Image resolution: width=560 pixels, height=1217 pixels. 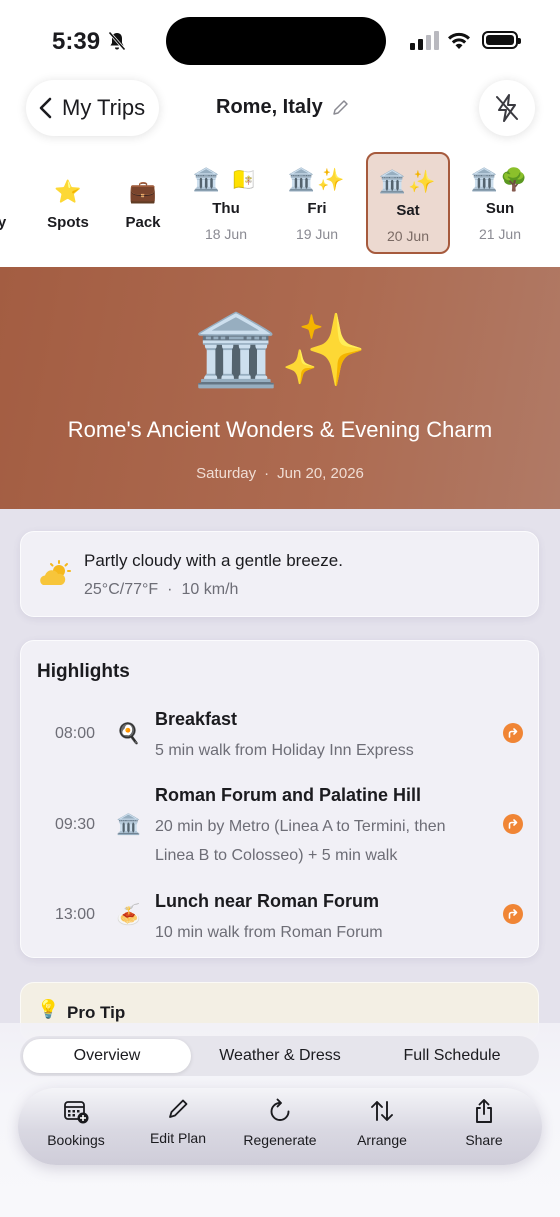 I want to click on back-button: My Trips, so click(x=92, y=108).